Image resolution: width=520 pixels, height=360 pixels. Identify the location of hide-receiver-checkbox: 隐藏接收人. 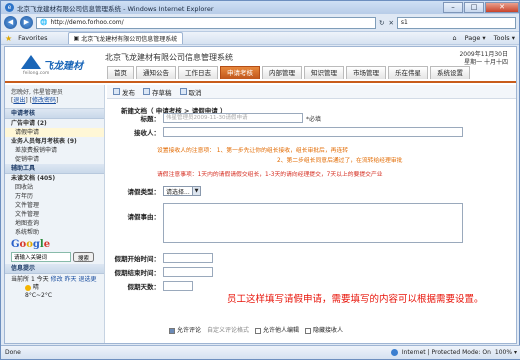
(324, 329).